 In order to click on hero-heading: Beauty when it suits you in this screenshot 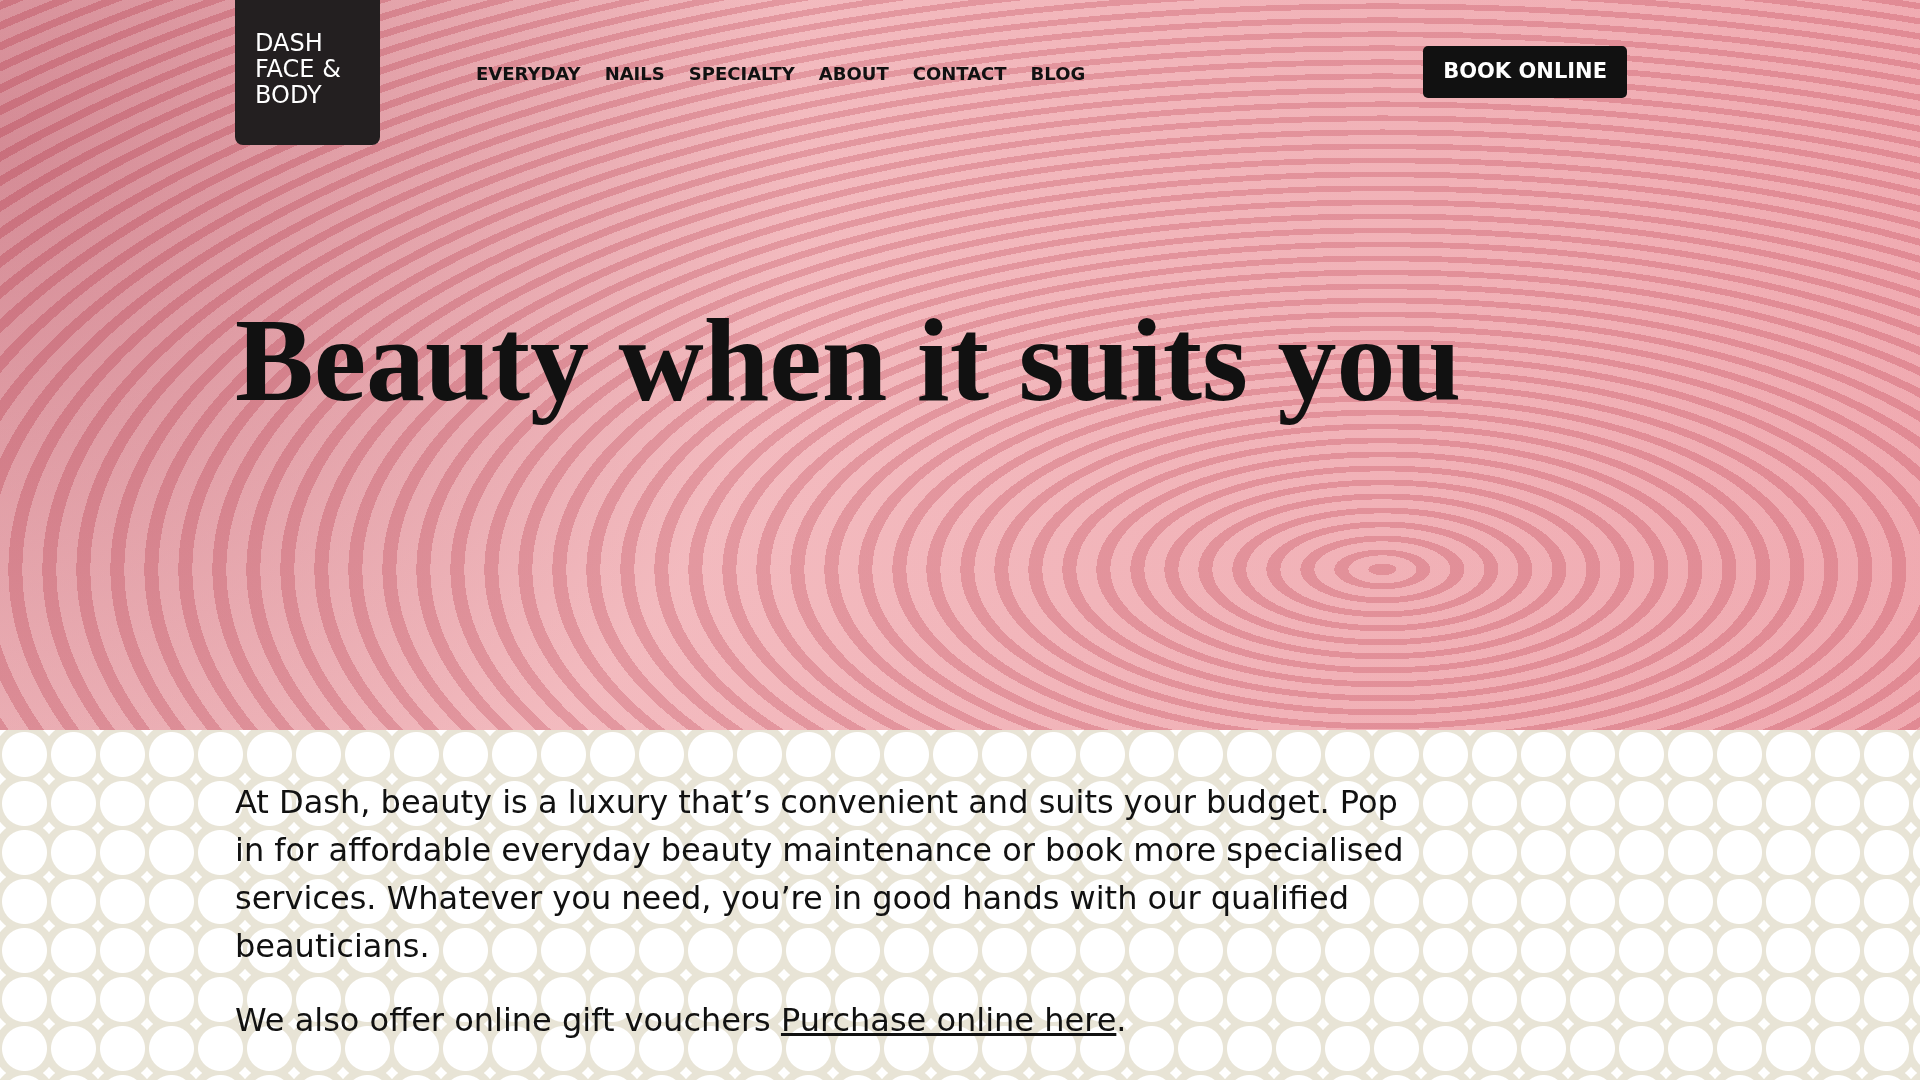, I will do `click(848, 361)`.